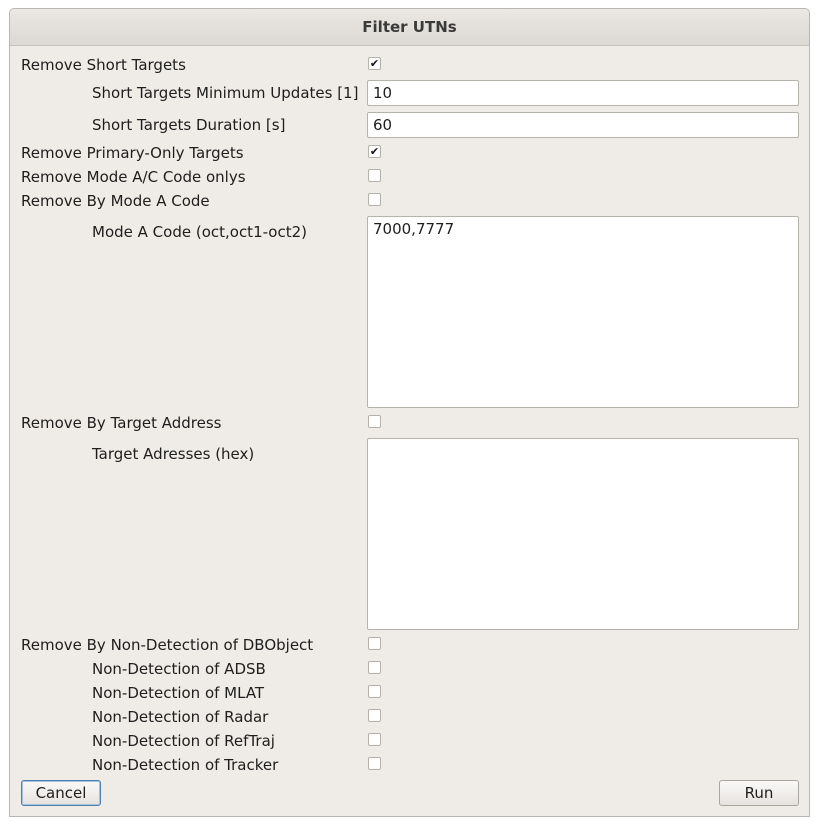 The width and height of the screenshot is (820, 827). What do you see at coordinates (374, 421) in the screenshot?
I see `remove-by-target-address-checkbox` at bounding box center [374, 421].